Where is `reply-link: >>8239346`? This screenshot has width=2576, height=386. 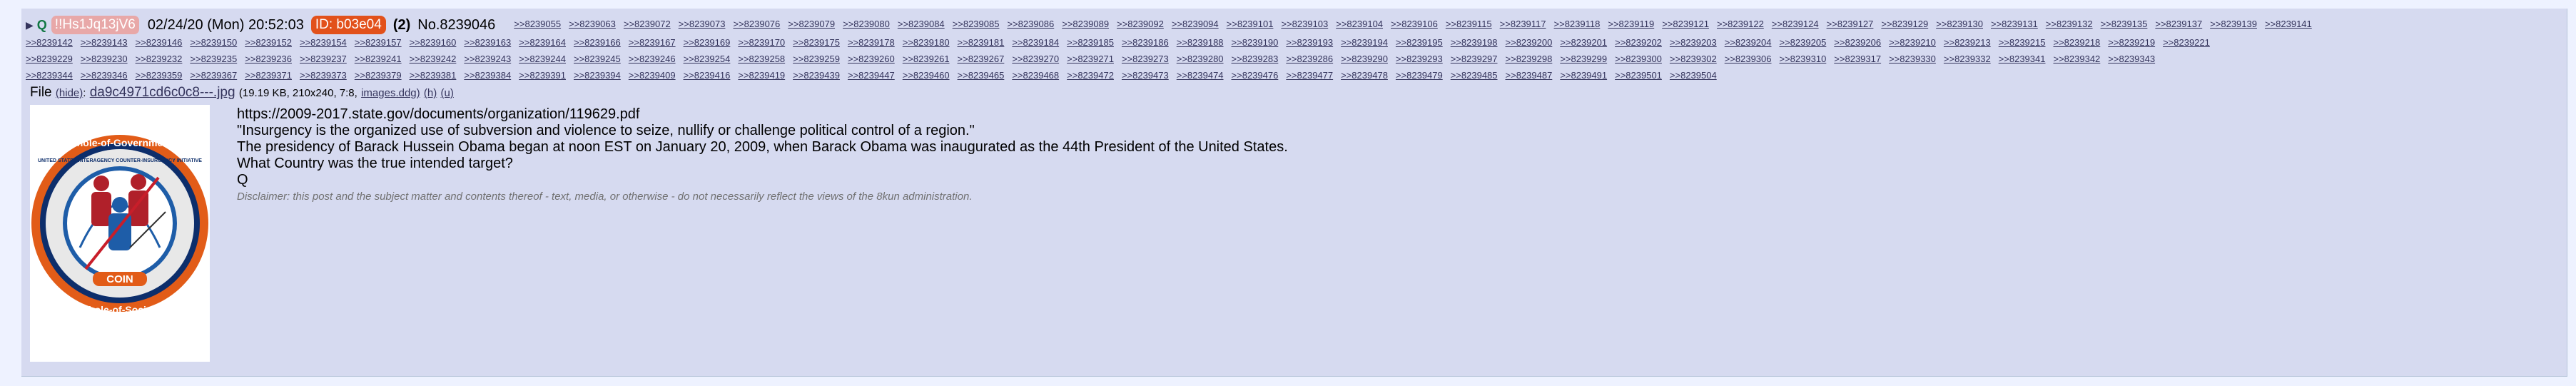
reply-link: >>8239346 is located at coordinates (104, 76).